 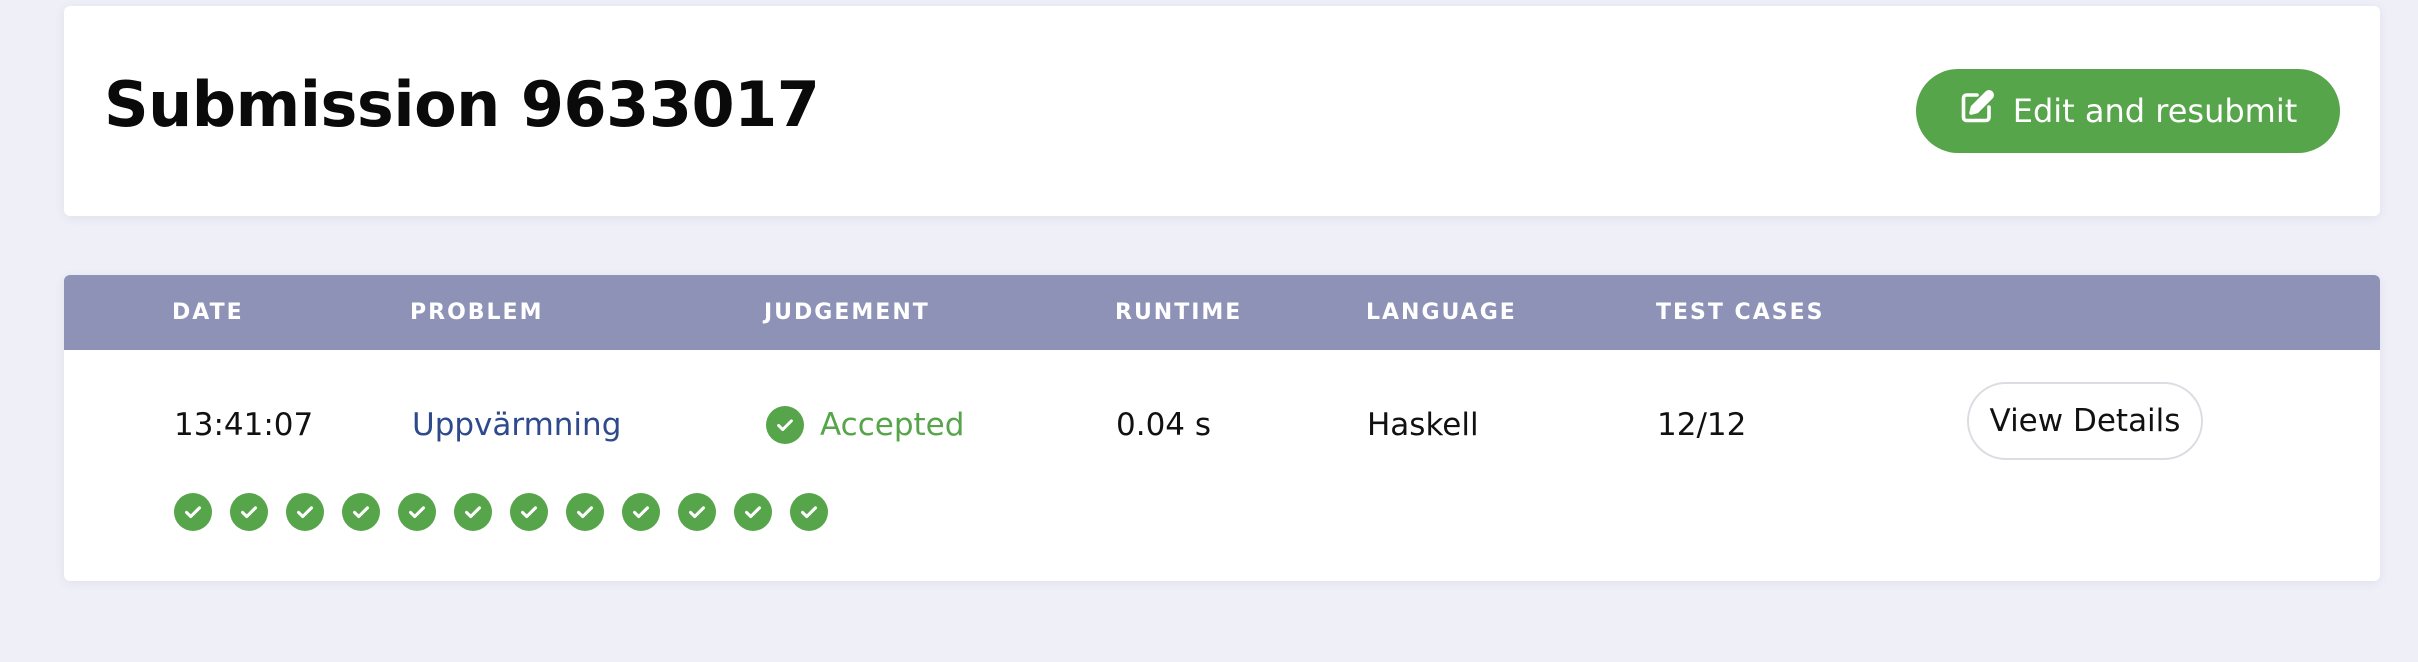 I want to click on column-header-date: DATE, so click(x=208, y=312).